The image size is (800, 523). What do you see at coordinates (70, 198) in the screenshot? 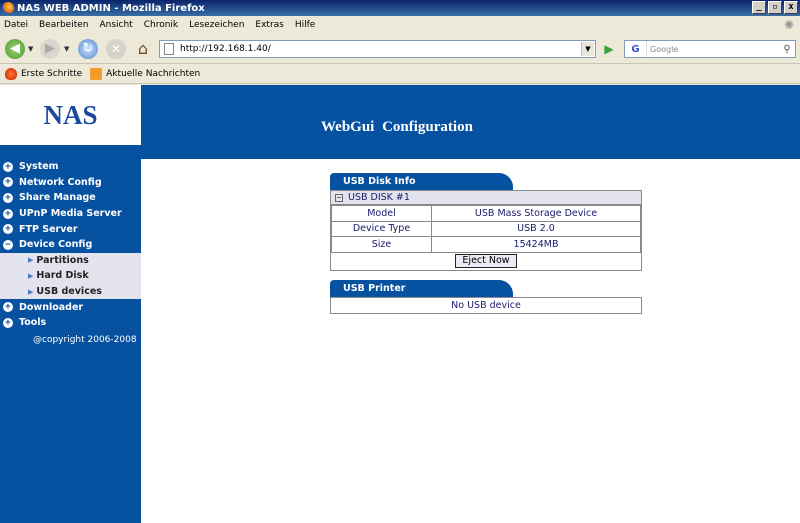
I see `sidebar-item-share-manage: + Share Manage` at bounding box center [70, 198].